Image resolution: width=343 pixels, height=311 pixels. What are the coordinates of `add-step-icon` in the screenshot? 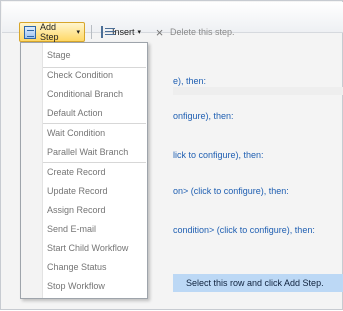 It's located at (30, 32).